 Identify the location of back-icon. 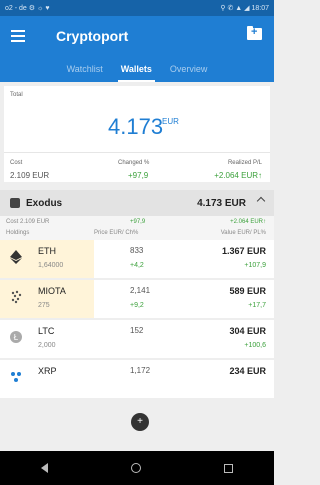
(45, 468).